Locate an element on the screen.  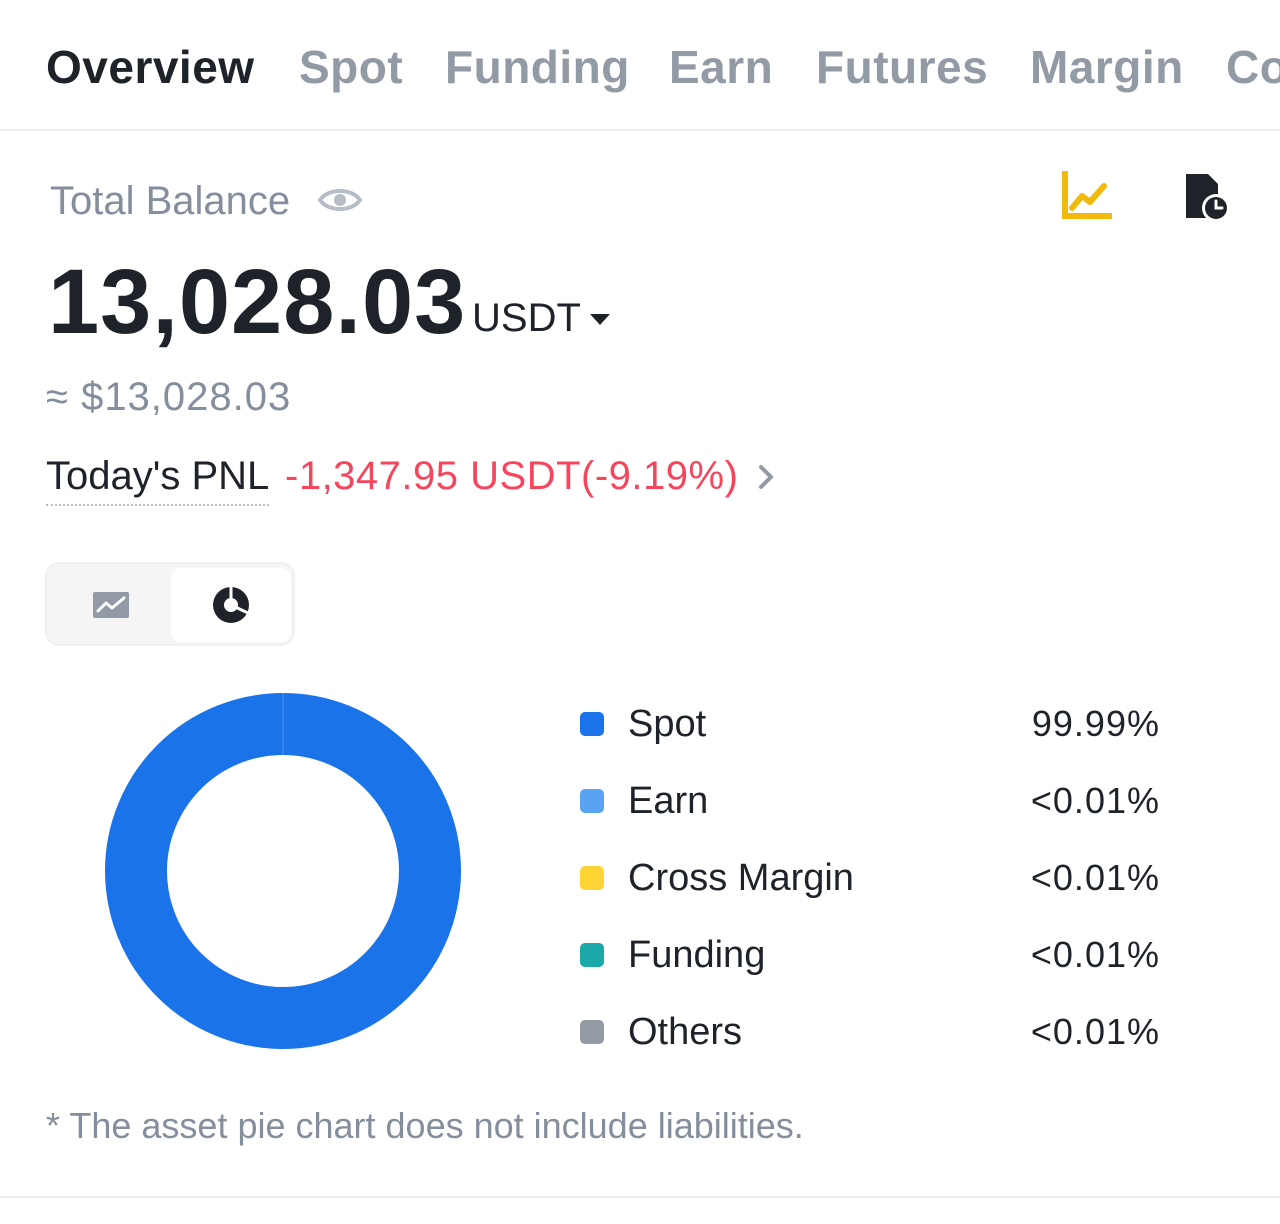
tab-copy-trading: Co is located at coordinates (1253, 67).